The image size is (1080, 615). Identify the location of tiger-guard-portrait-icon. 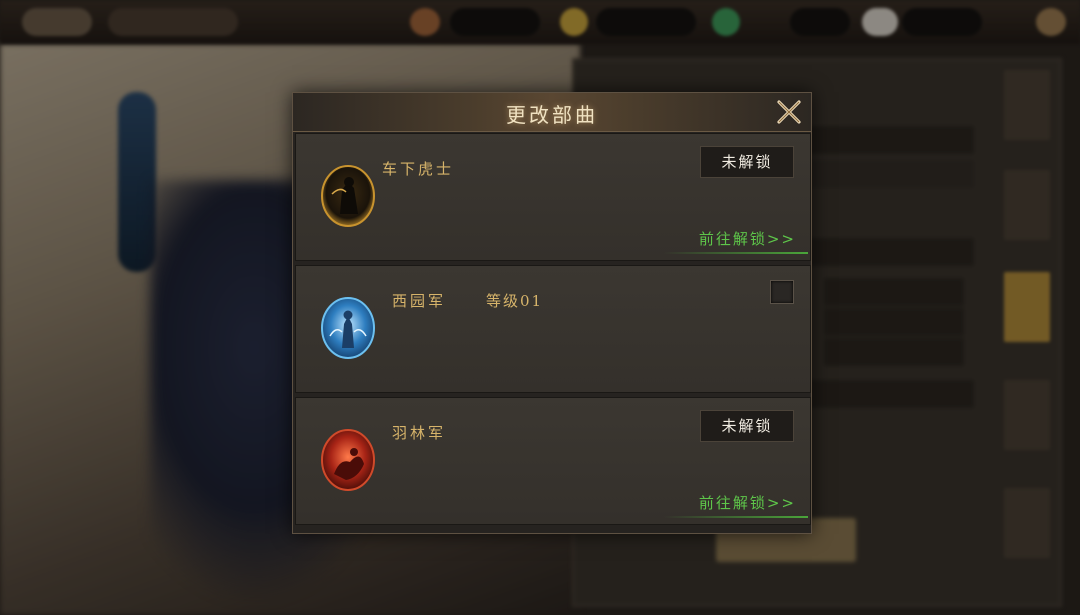
(348, 196).